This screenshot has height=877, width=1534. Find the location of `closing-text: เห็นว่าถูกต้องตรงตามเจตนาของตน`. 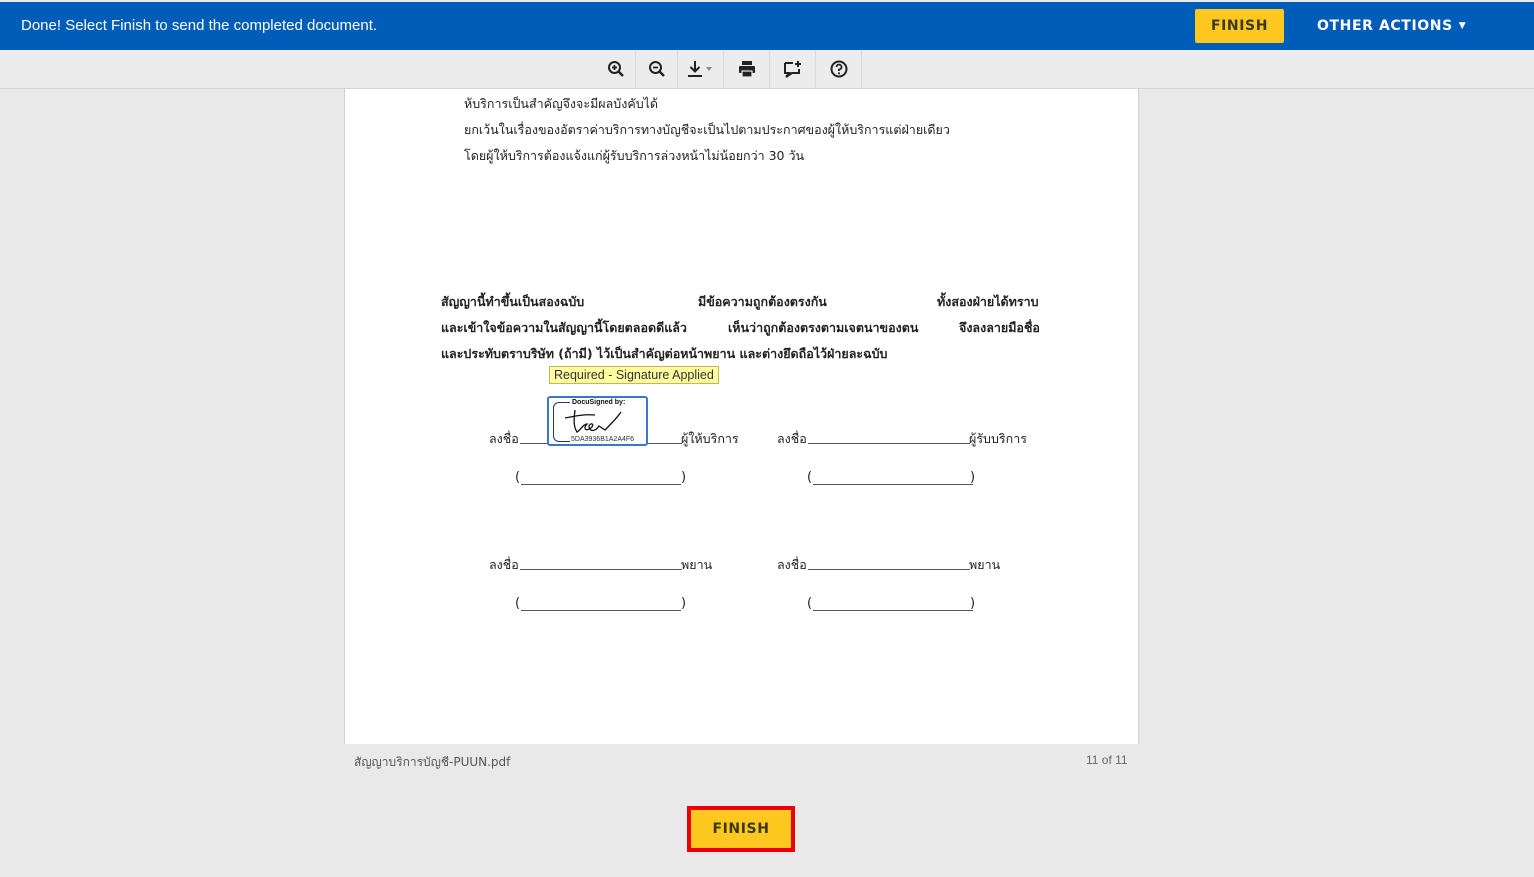

closing-text: เห็นว่าถูกต้องตรงตามเจตนาของตน is located at coordinates (823, 327).